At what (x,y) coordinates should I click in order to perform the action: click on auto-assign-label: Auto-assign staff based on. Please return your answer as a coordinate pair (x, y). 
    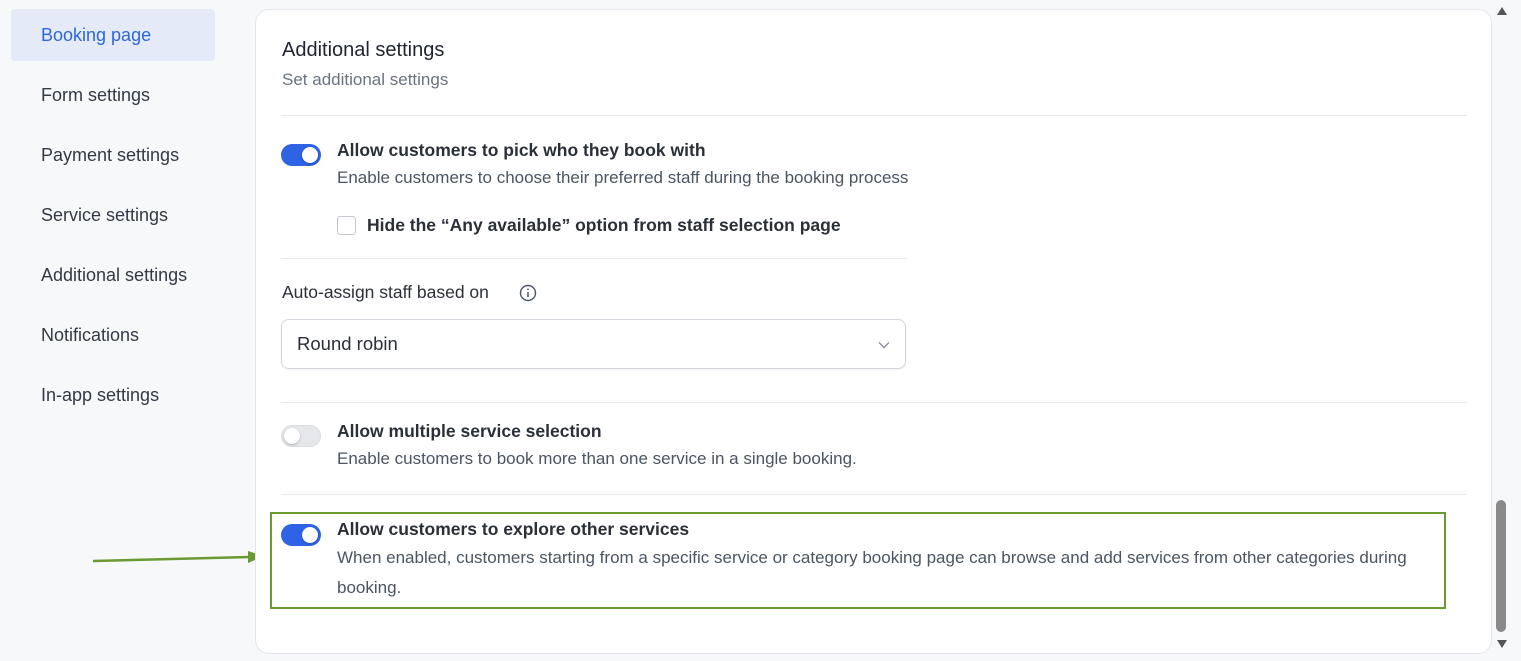
    Looking at the image, I should click on (385, 292).